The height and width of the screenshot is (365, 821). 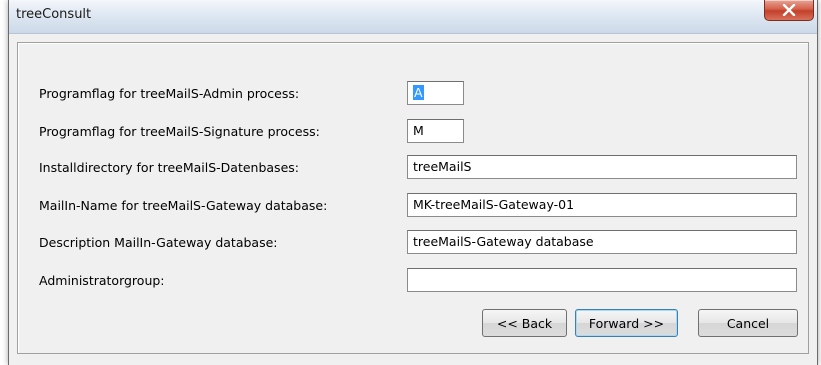 What do you see at coordinates (602, 167) in the screenshot?
I see `install-directory-input: treeMailS` at bounding box center [602, 167].